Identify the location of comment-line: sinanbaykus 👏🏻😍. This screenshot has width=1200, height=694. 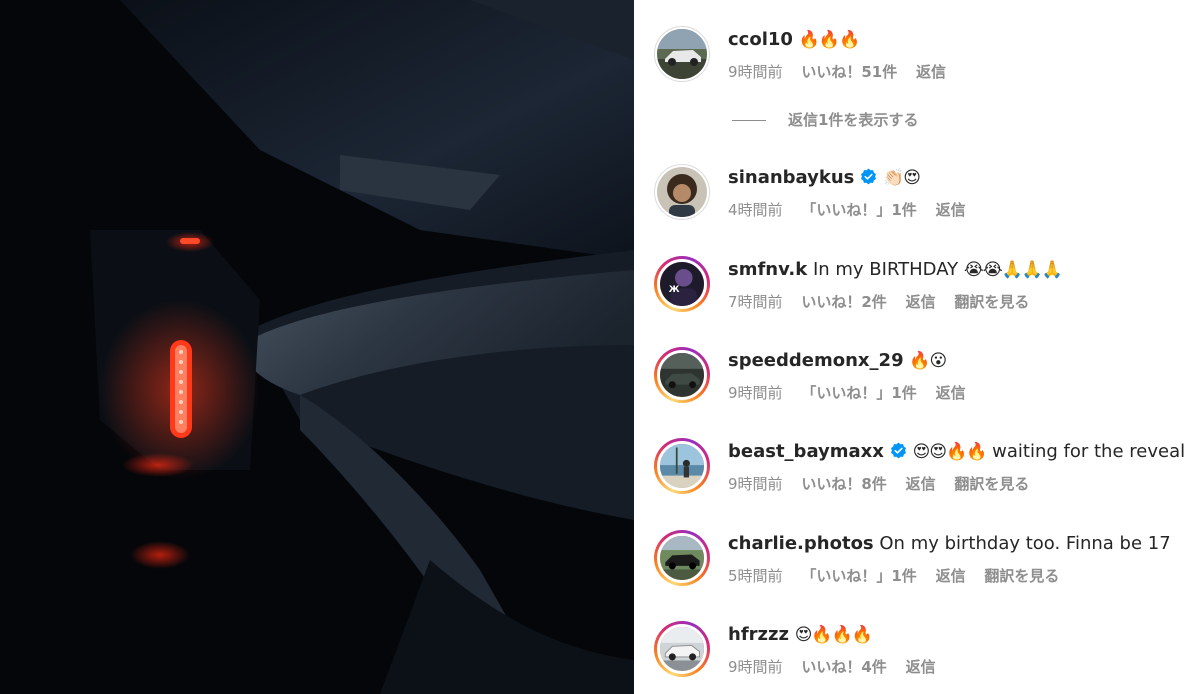
(824, 178).